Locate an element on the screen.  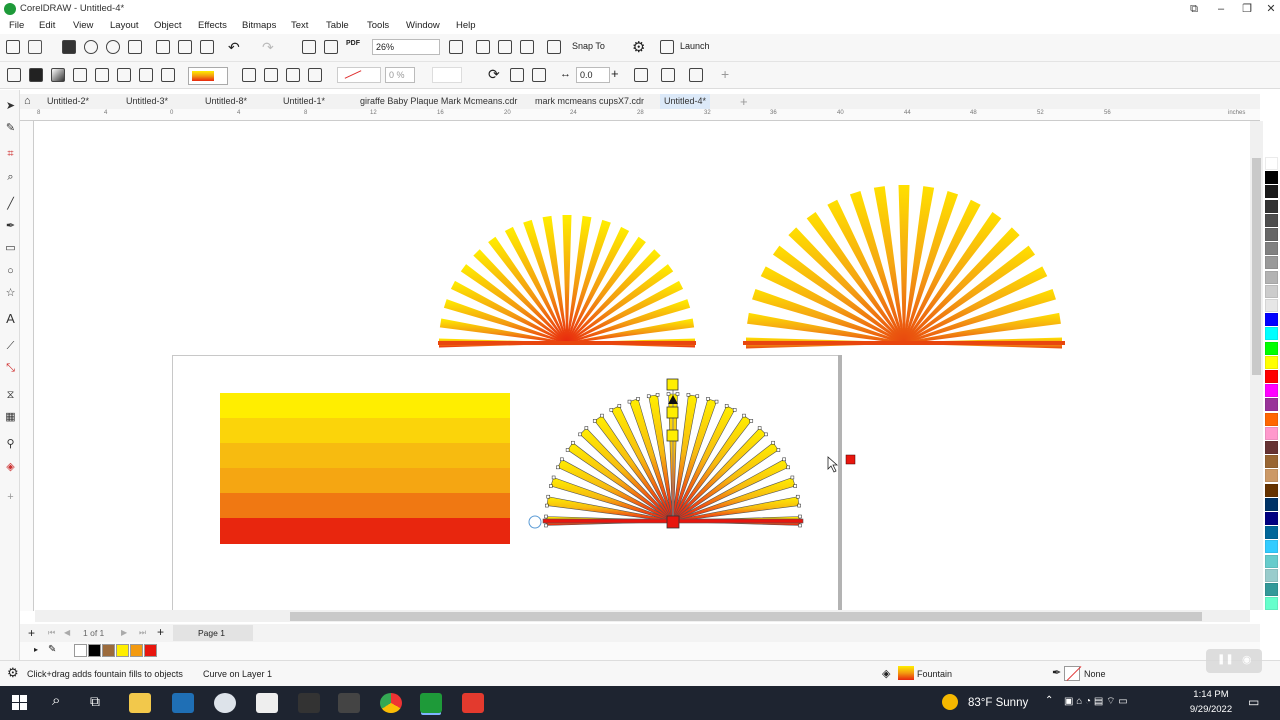
weather-sun-icon is located at coordinates (950, 702).